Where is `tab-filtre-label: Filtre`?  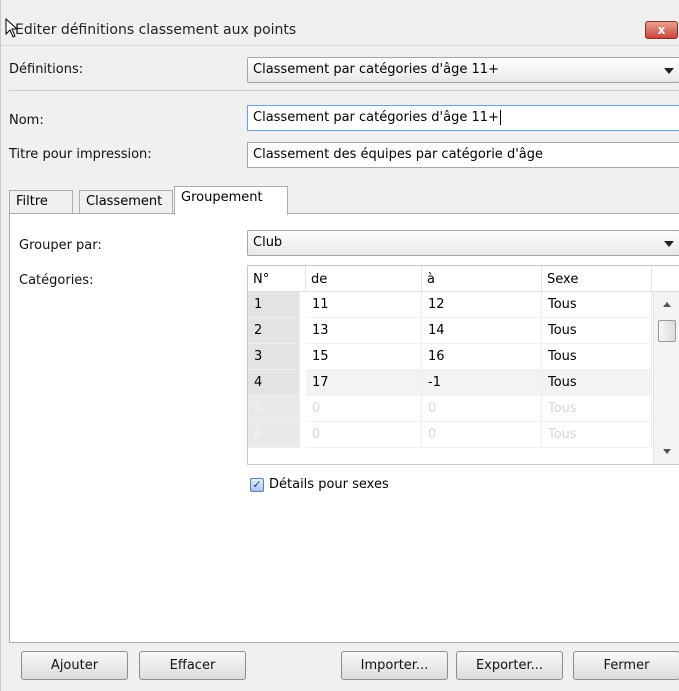
tab-filtre-label: Filtre is located at coordinates (32, 201).